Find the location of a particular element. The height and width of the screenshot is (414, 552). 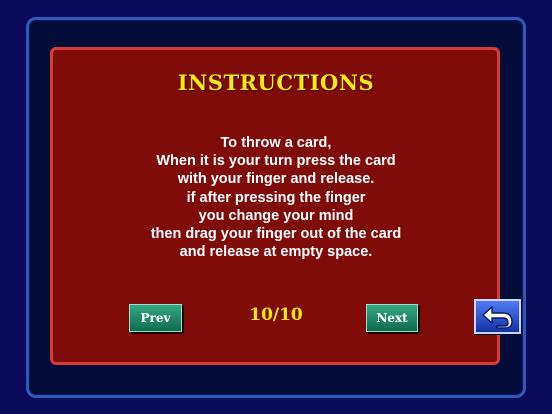

instruction-line: When it is your turn press the card is located at coordinates (276, 161).